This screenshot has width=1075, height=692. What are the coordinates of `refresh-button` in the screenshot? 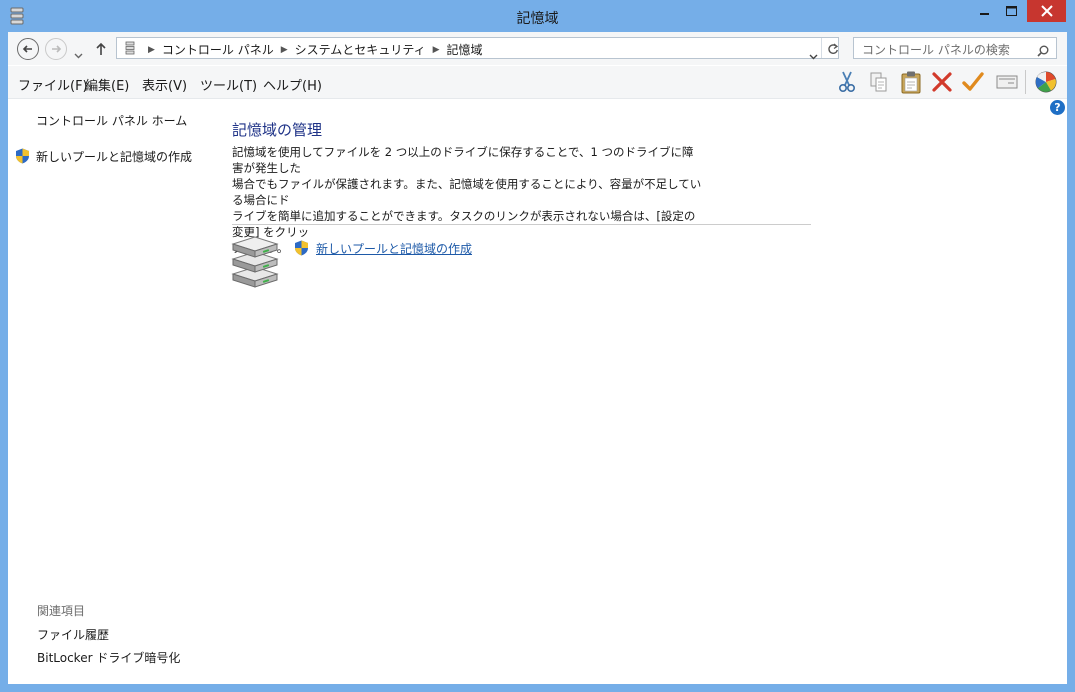 It's located at (833, 50).